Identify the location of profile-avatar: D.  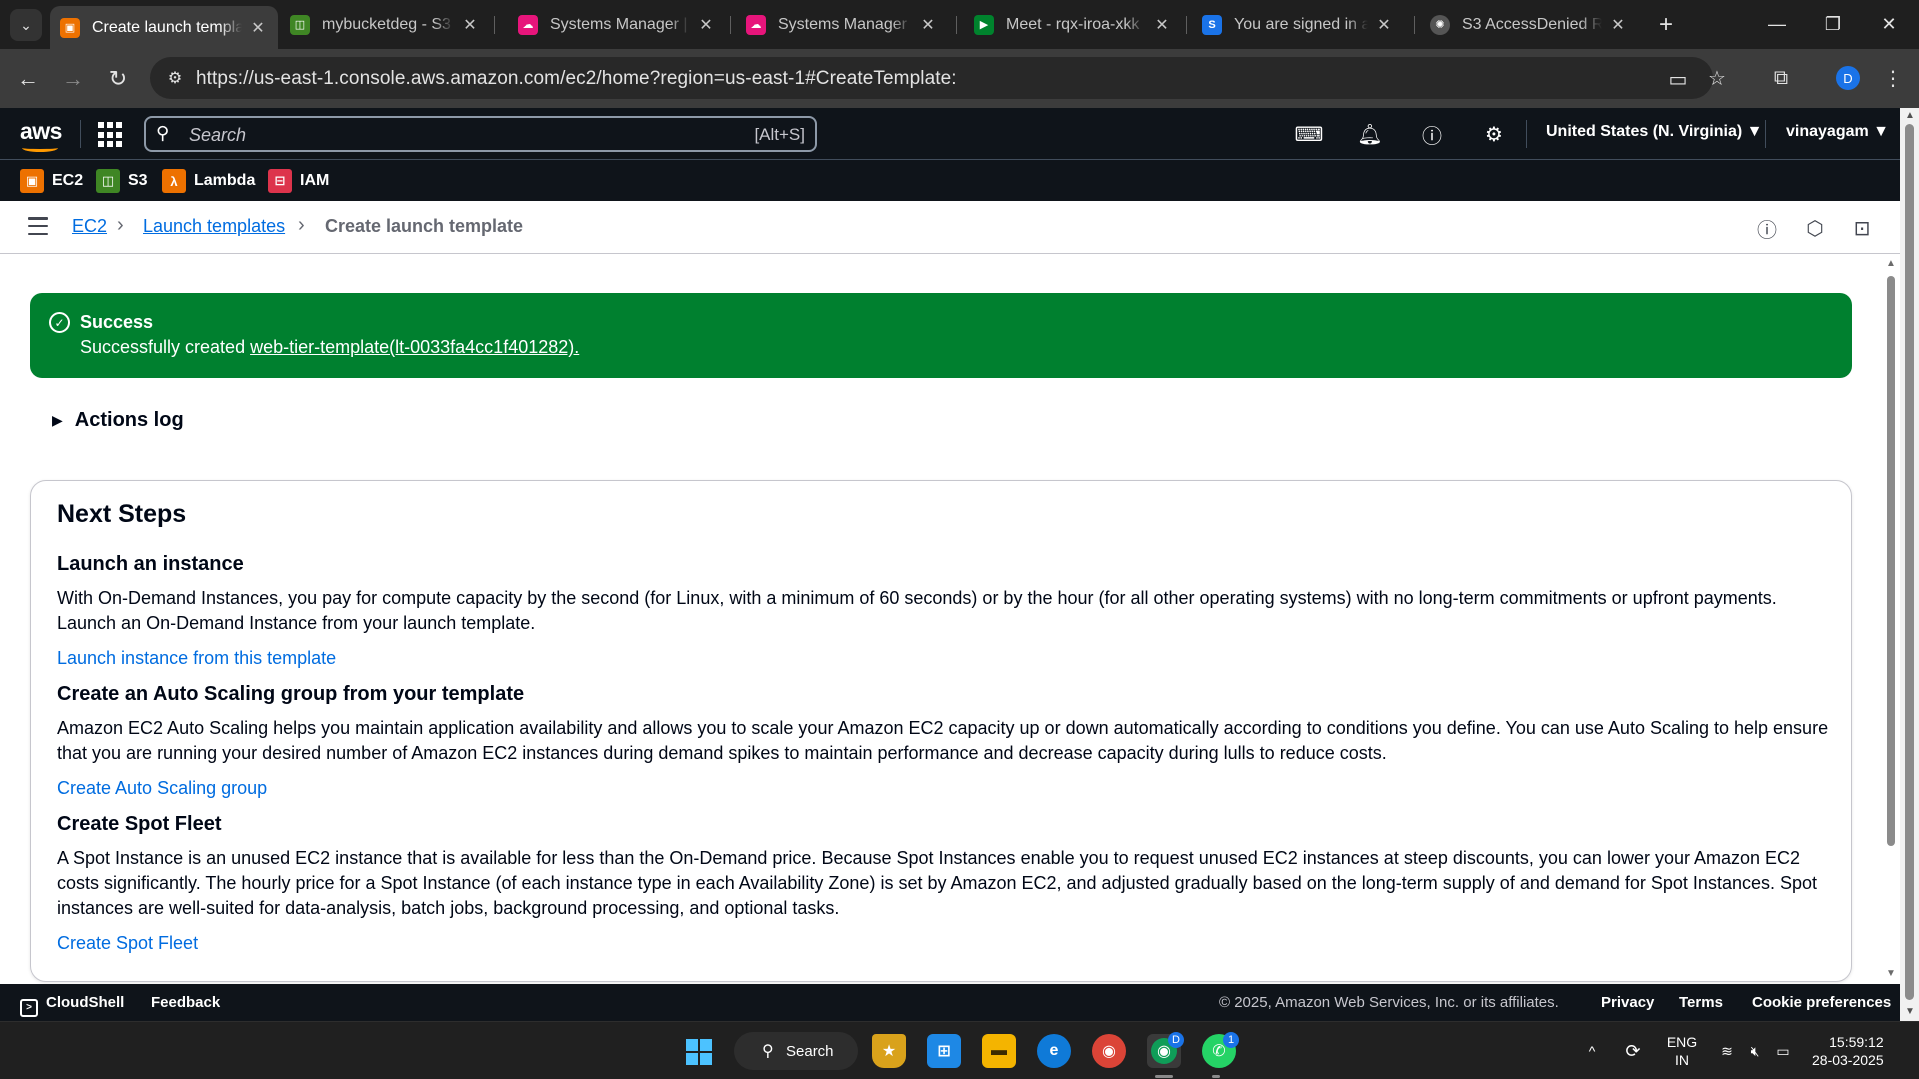
(1848, 78).